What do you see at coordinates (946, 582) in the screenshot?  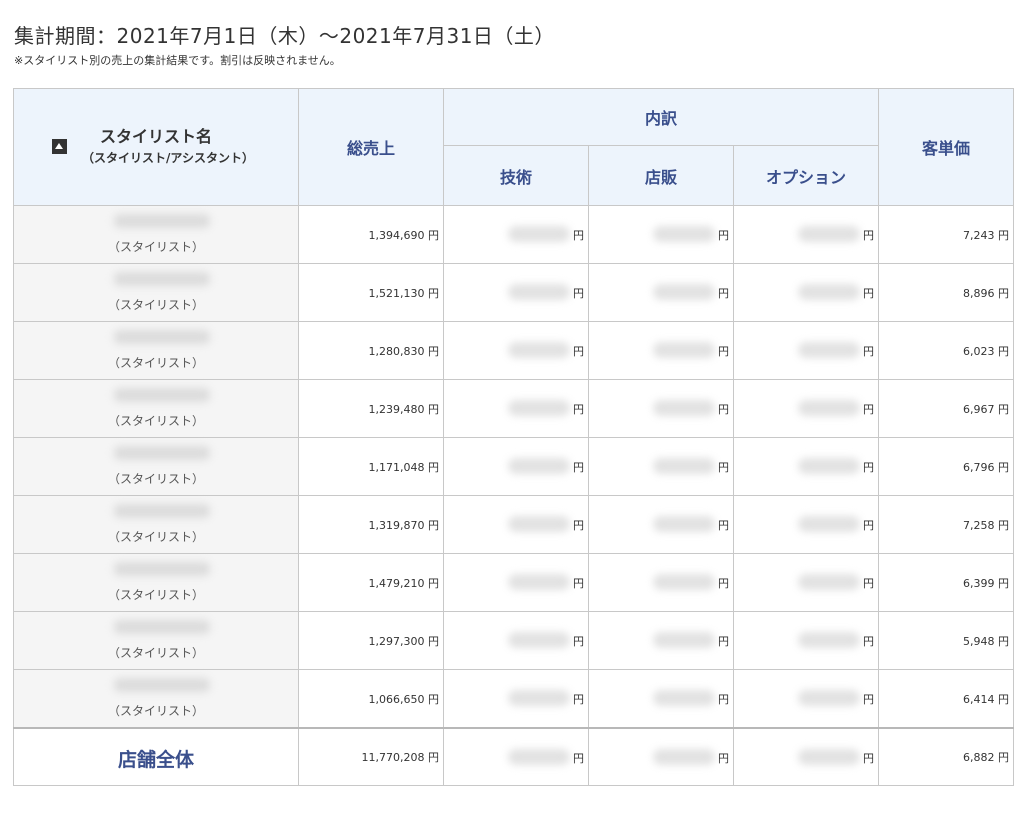 I see `per-customer-cell: 6,399 円` at bounding box center [946, 582].